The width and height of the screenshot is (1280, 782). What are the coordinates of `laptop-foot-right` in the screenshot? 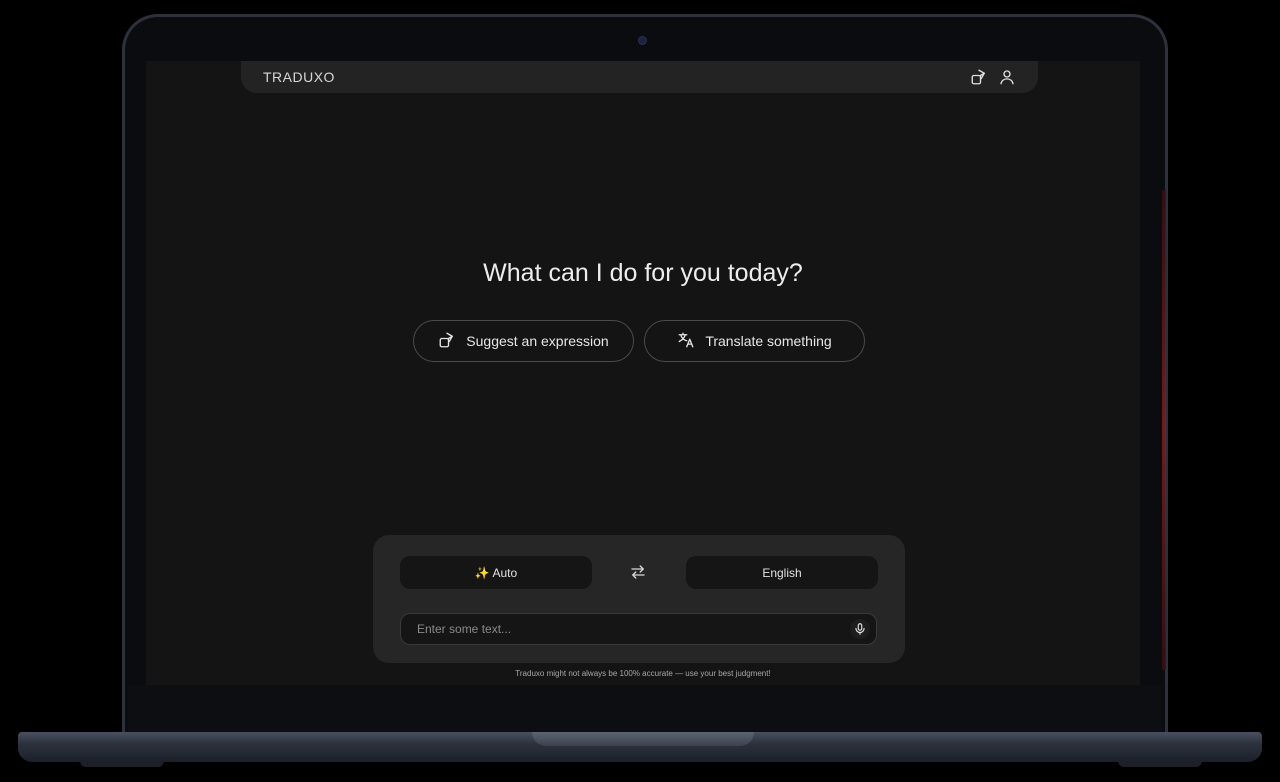 It's located at (1160, 764).